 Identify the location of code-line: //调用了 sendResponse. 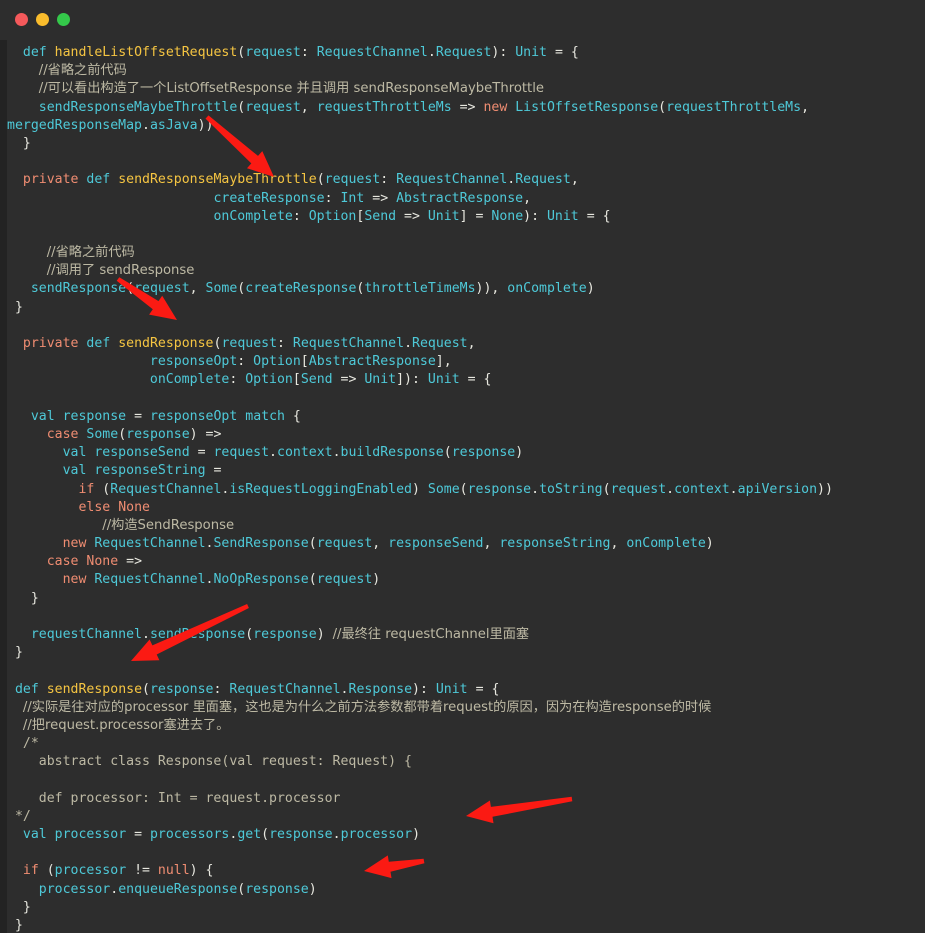
(466, 271).